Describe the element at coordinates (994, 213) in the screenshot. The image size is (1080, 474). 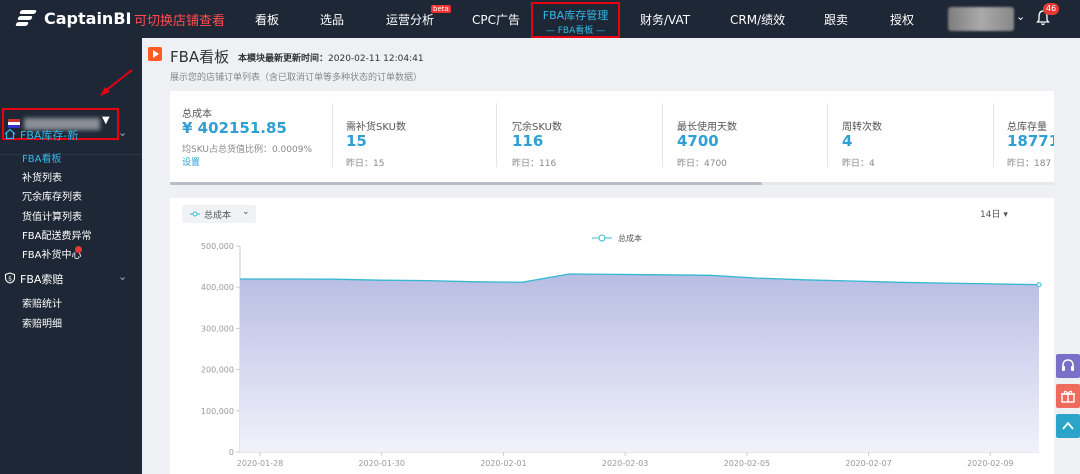
I see `date-range-select: 14日 ▾` at that location.